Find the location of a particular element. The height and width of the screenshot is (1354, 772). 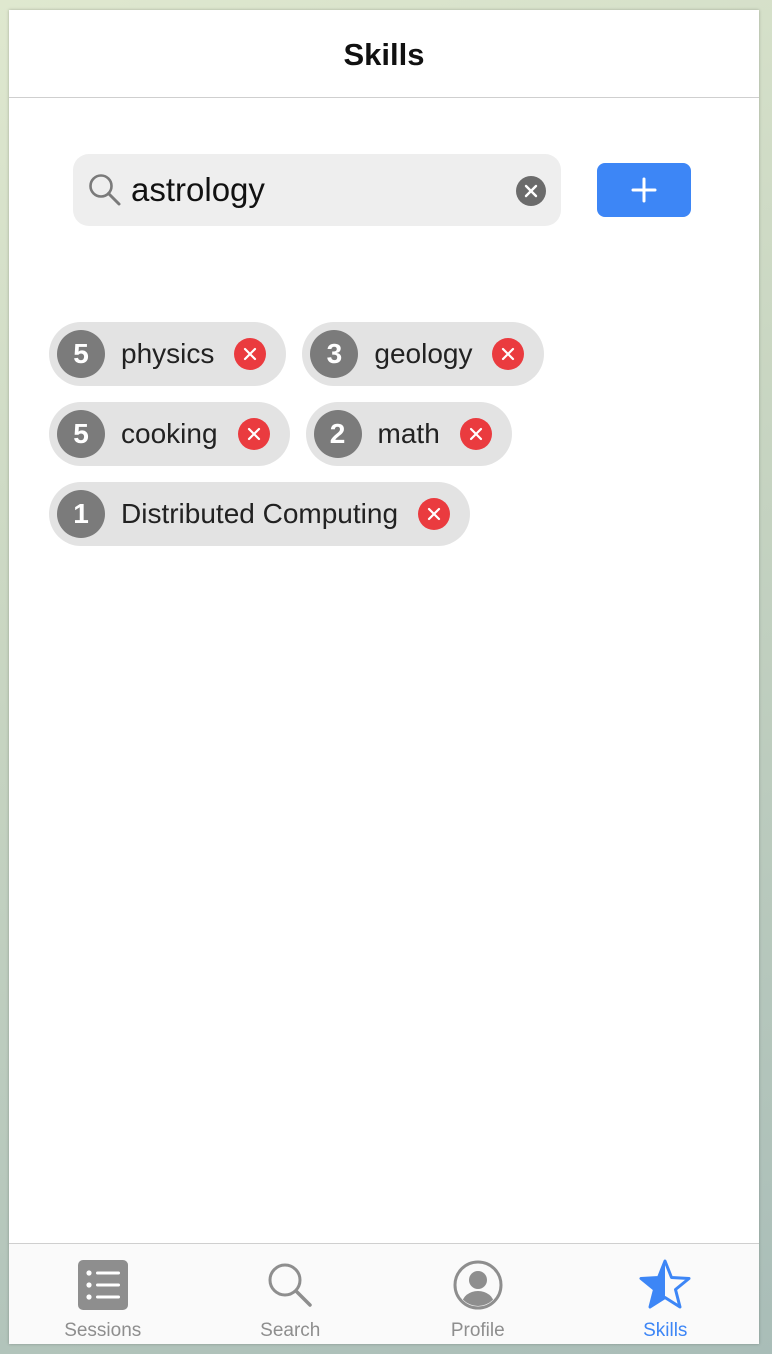

skill-search-field is located at coordinates (317, 190).